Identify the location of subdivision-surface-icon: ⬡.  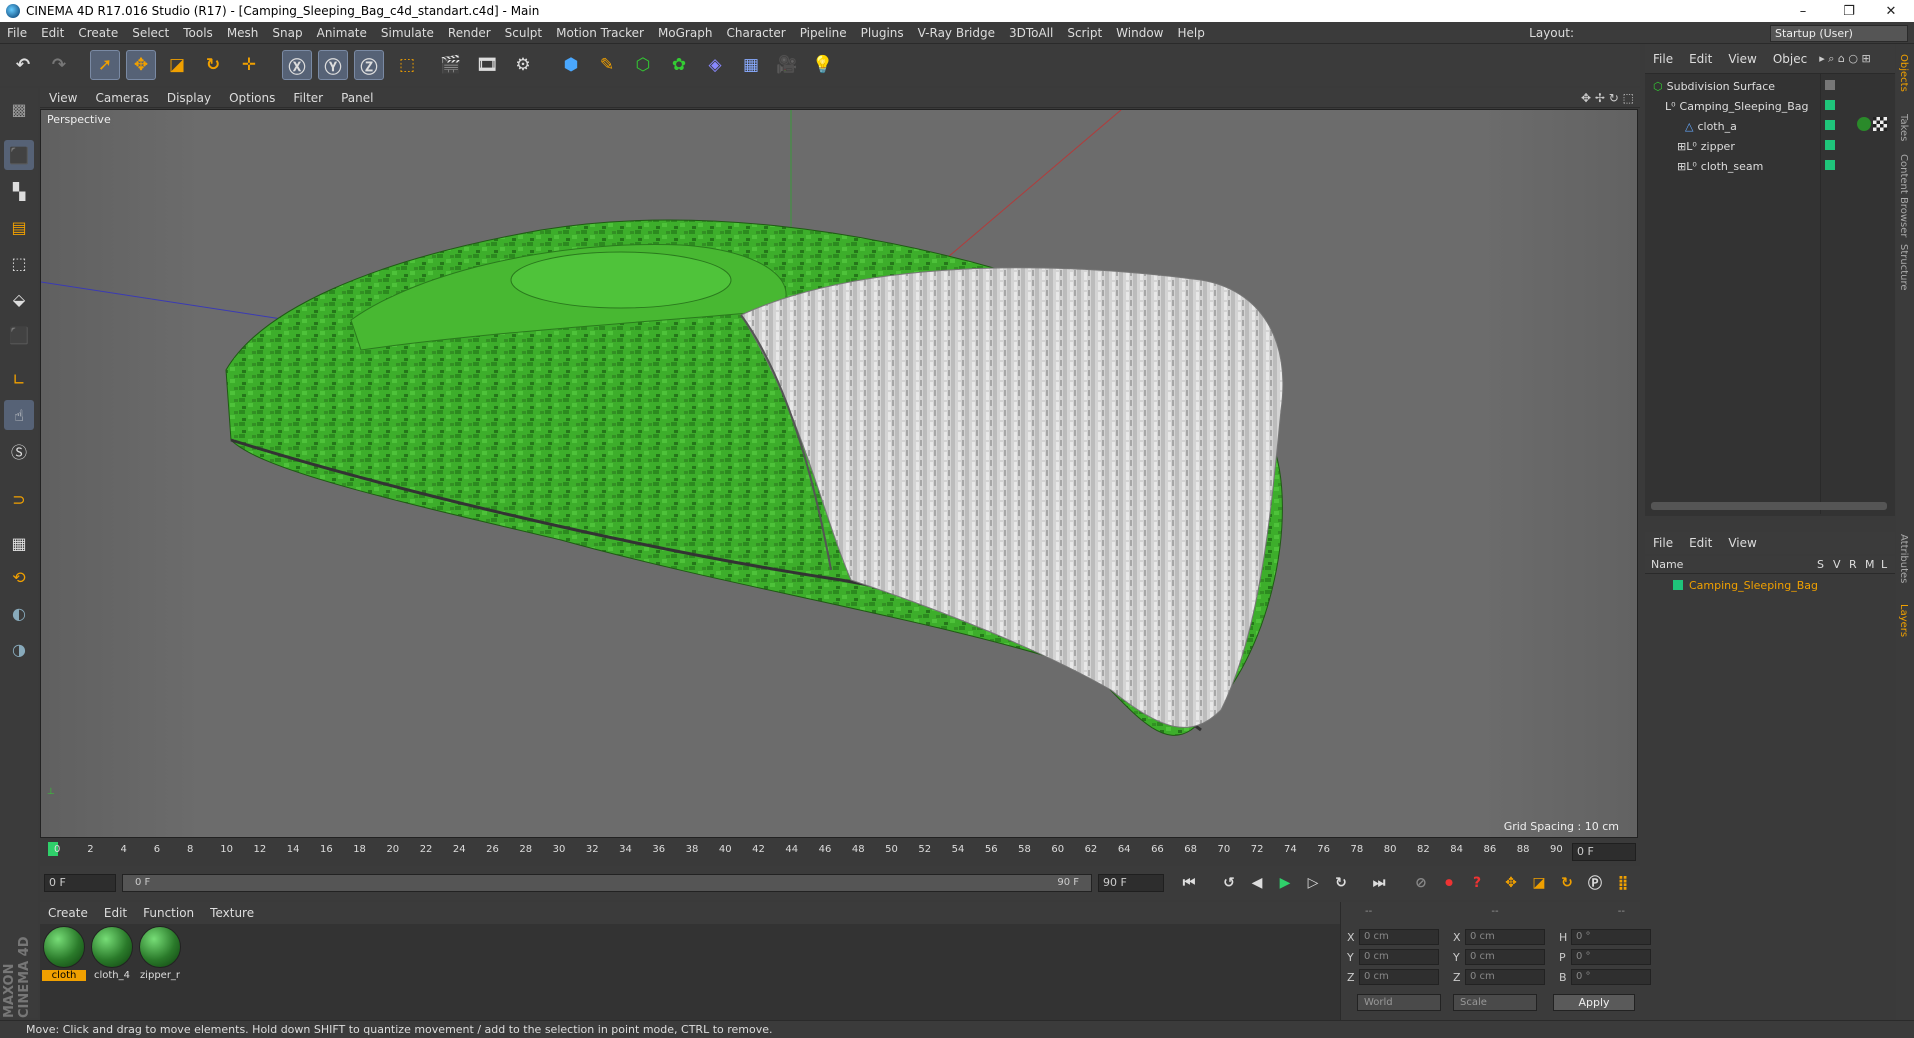
(643, 65).